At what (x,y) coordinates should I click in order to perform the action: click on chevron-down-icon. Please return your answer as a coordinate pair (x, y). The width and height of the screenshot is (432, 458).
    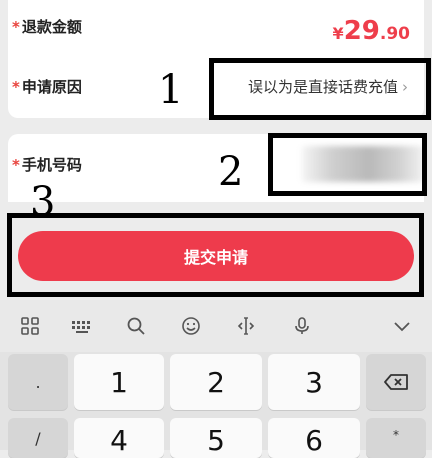
    Looking at the image, I should click on (402, 326).